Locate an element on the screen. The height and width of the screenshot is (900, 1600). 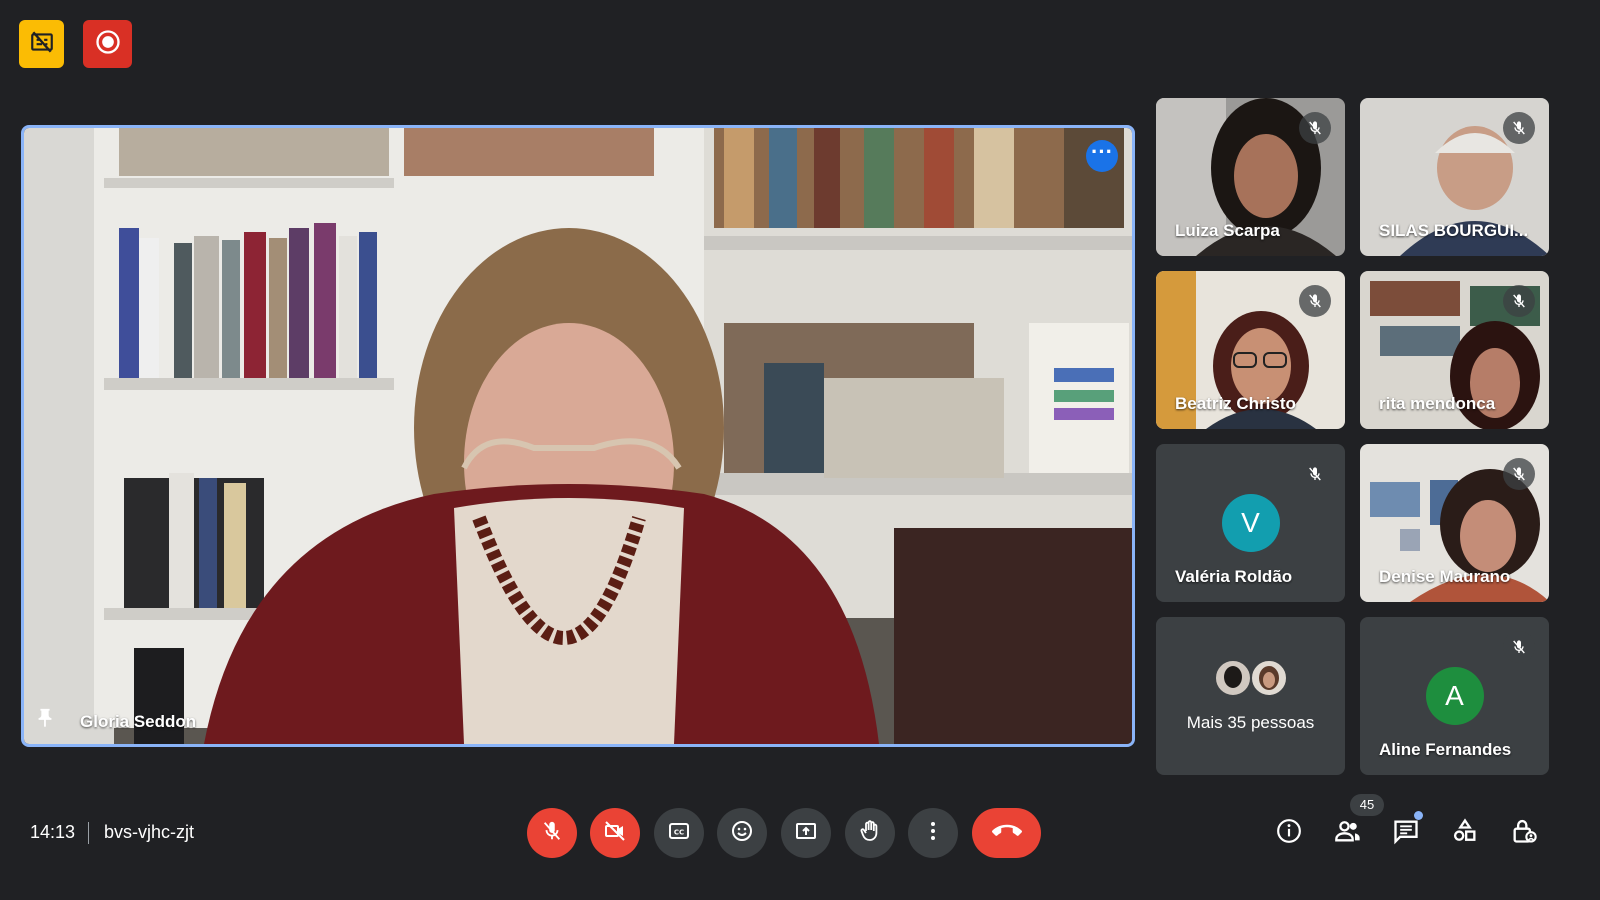
captions-button: CC is located at coordinates (679, 833).